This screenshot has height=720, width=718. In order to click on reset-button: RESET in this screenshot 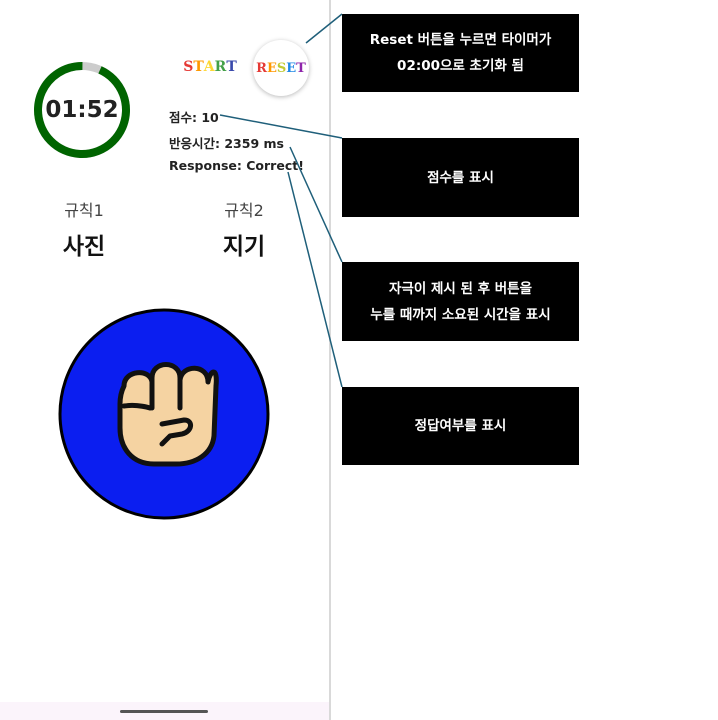, I will do `click(281, 68)`.